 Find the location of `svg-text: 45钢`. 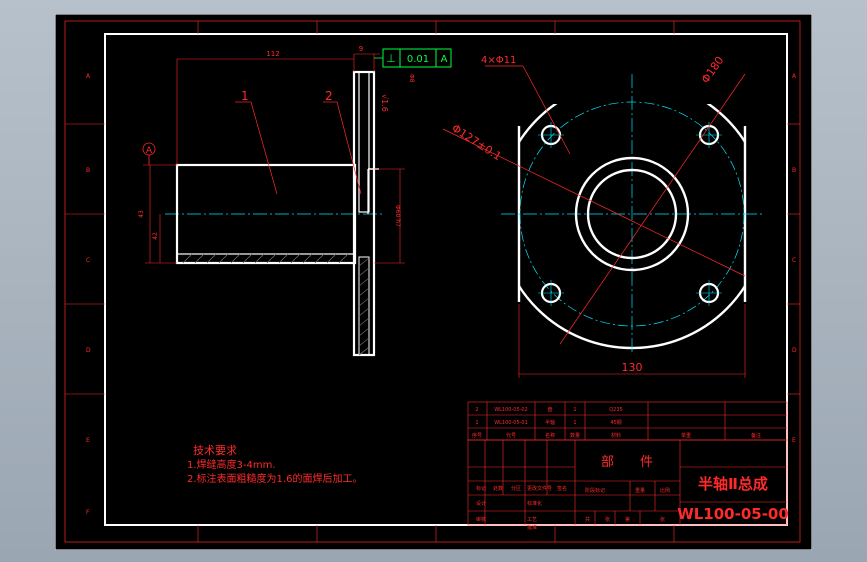

svg-text: 45钢 is located at coordinates (615, 422).